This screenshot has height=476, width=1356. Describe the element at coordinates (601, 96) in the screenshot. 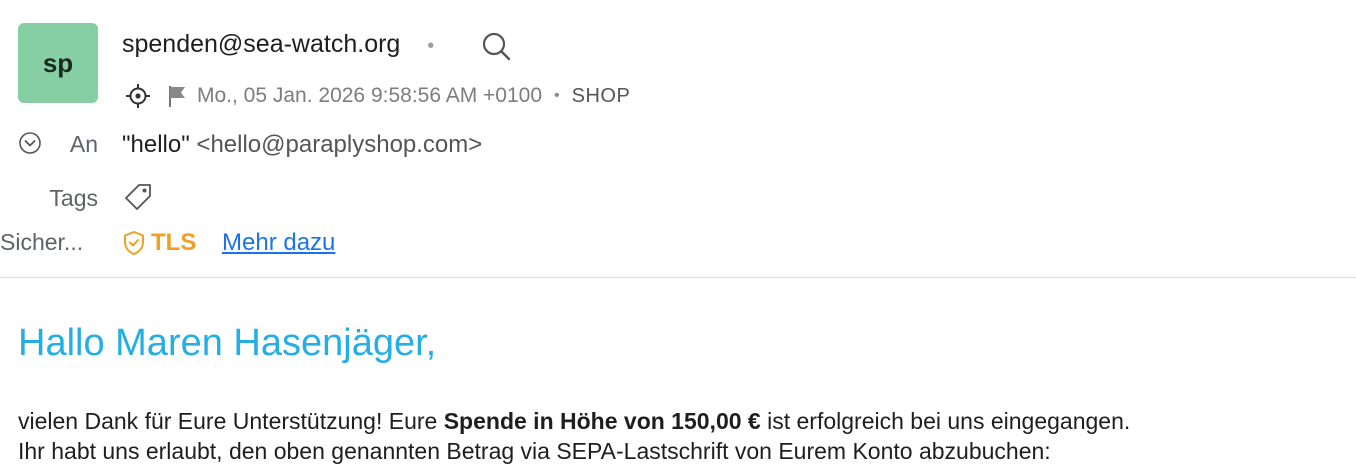

I see `folder-label: SHOP` at that location.